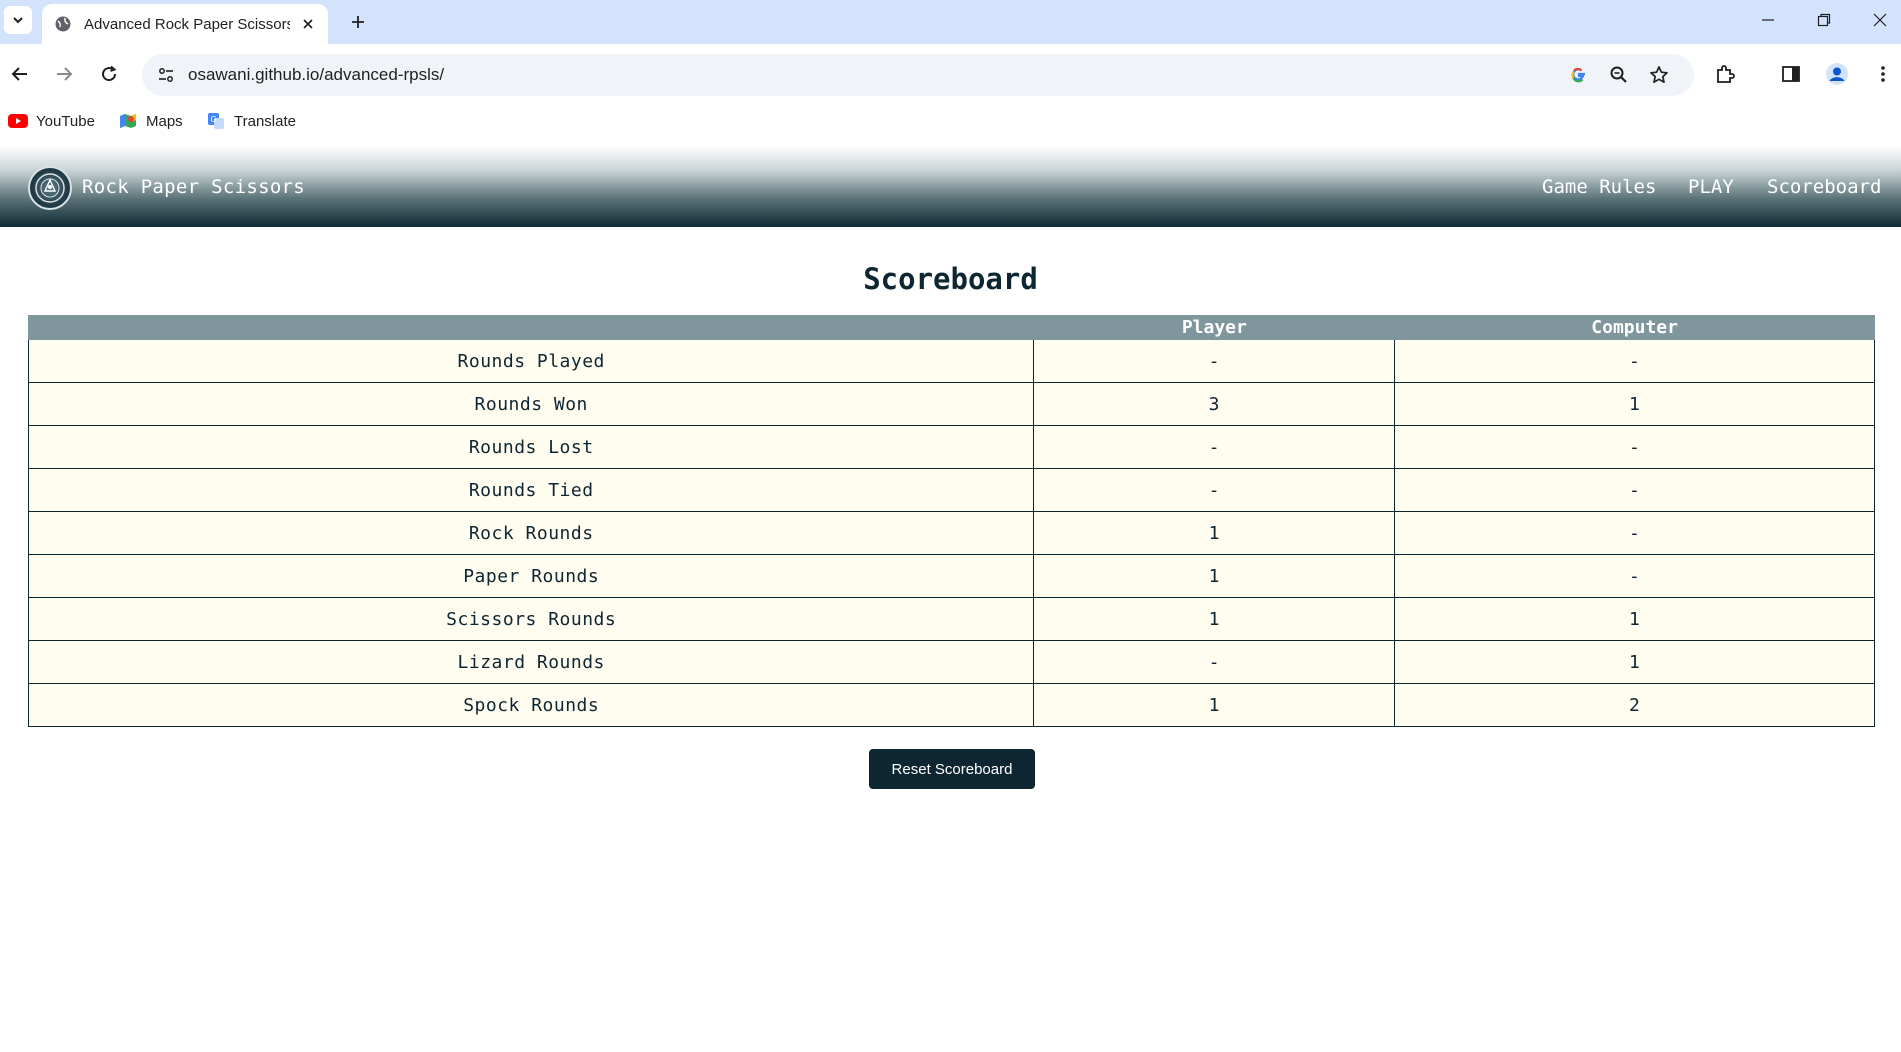 The width and height of the screenshot is (1901, 1052). Describe the element at coordinates (531, 705) in the screenshot. I see `row-label: Spock Rounds` at that location.